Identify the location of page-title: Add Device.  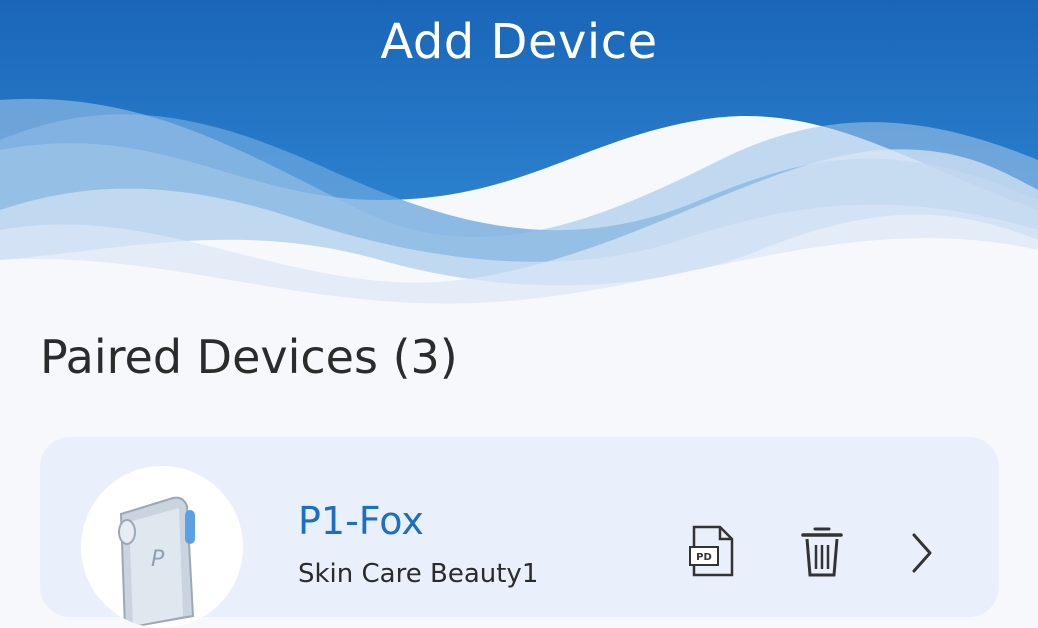
(519, 42).